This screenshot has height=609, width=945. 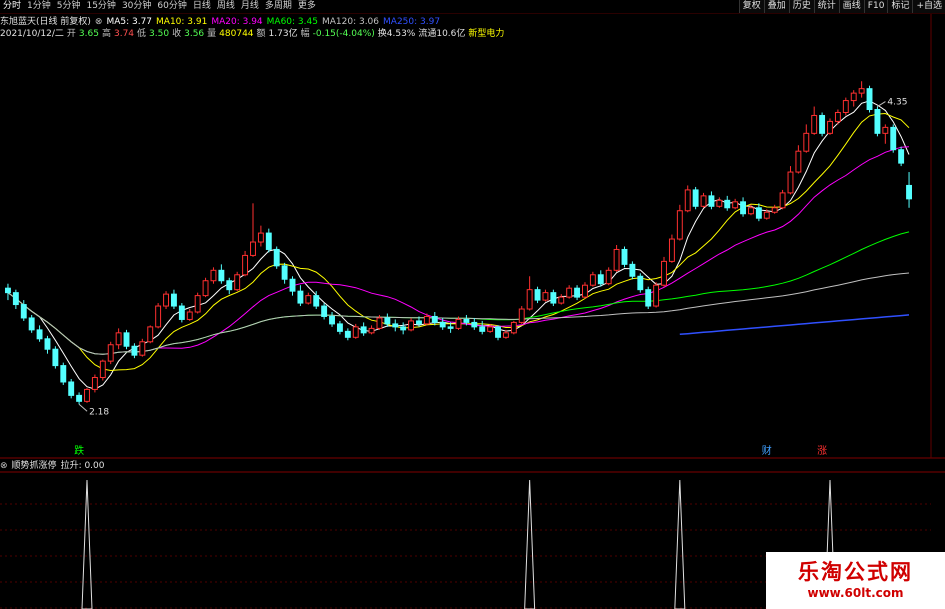 What do you see at coordinates (851, 6) in the screenshot?
I see `tool-button-4: 画线` at bounding box center [851, 6].